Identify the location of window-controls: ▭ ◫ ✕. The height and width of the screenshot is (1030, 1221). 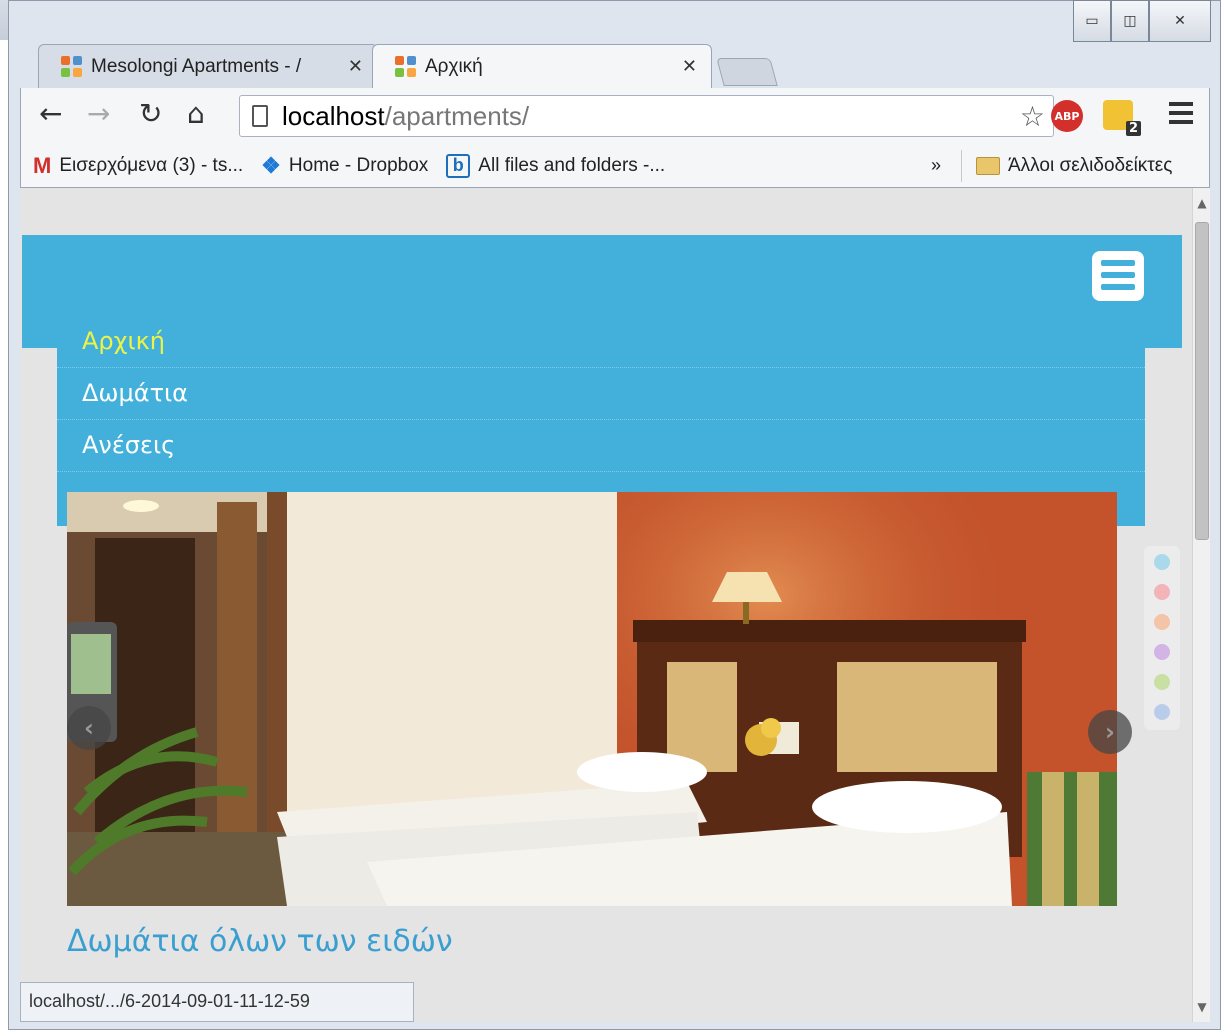
(1142, 21).